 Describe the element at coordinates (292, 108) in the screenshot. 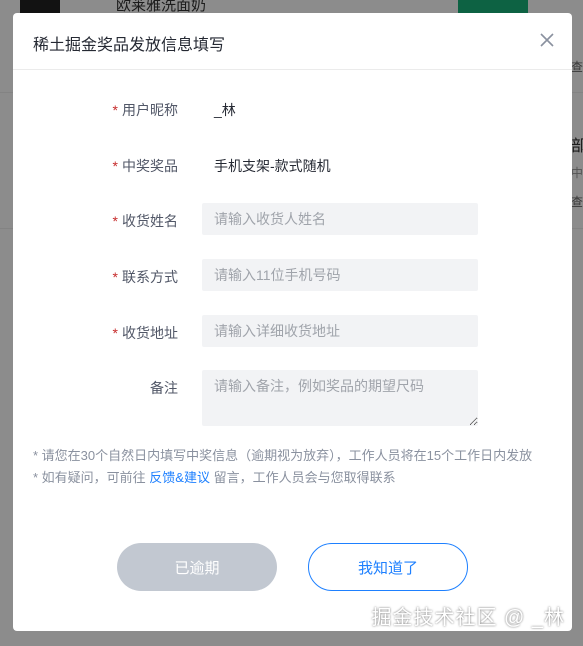

I see `form-row-nickname: * 用户昵称 _林` at that location.